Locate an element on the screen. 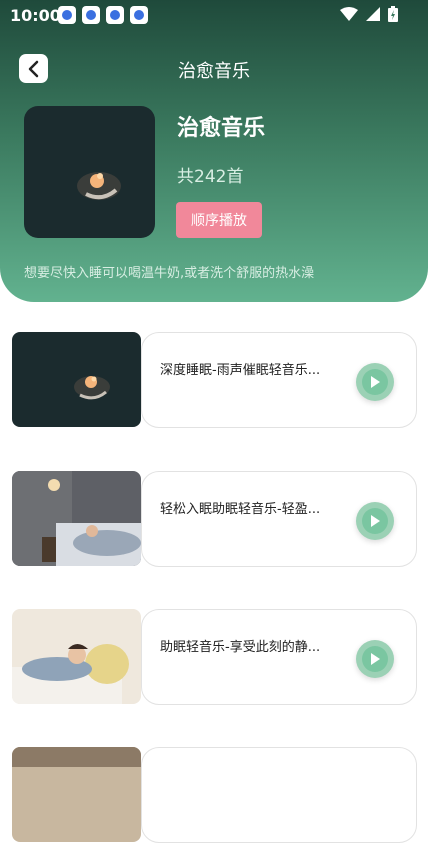 This screenshot has width=428, height=843. battery-icon is located at coordinates (393, 14).